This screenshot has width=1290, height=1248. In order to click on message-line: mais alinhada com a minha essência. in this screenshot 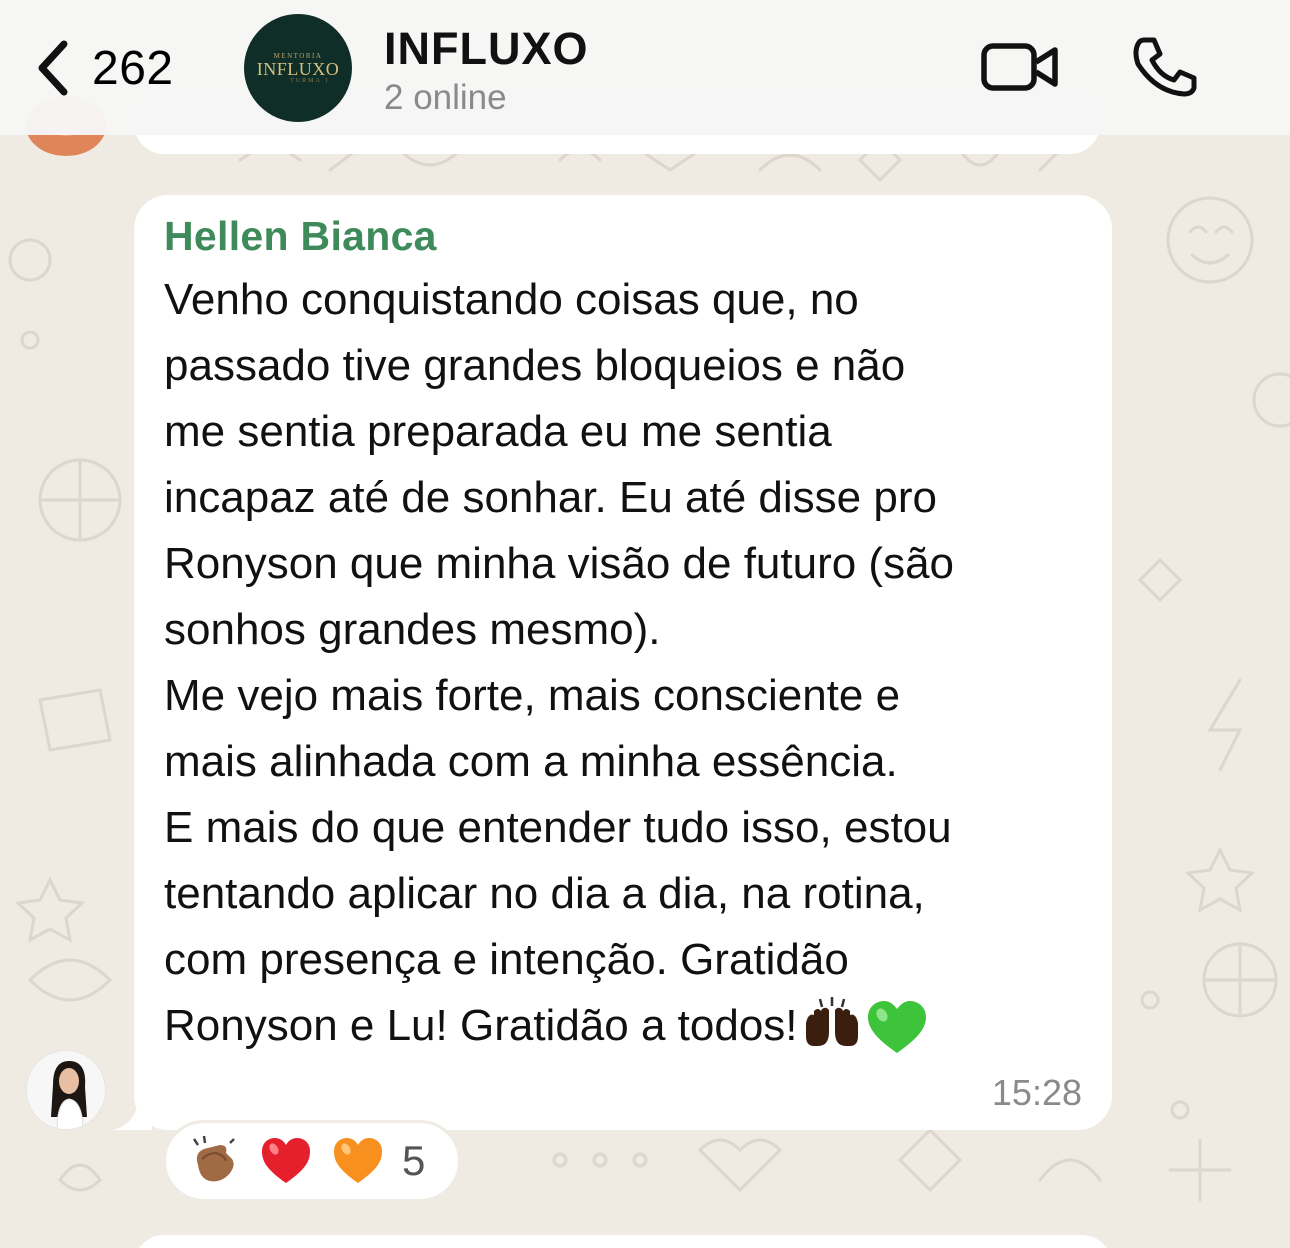, I will do `click(531, 761)`.